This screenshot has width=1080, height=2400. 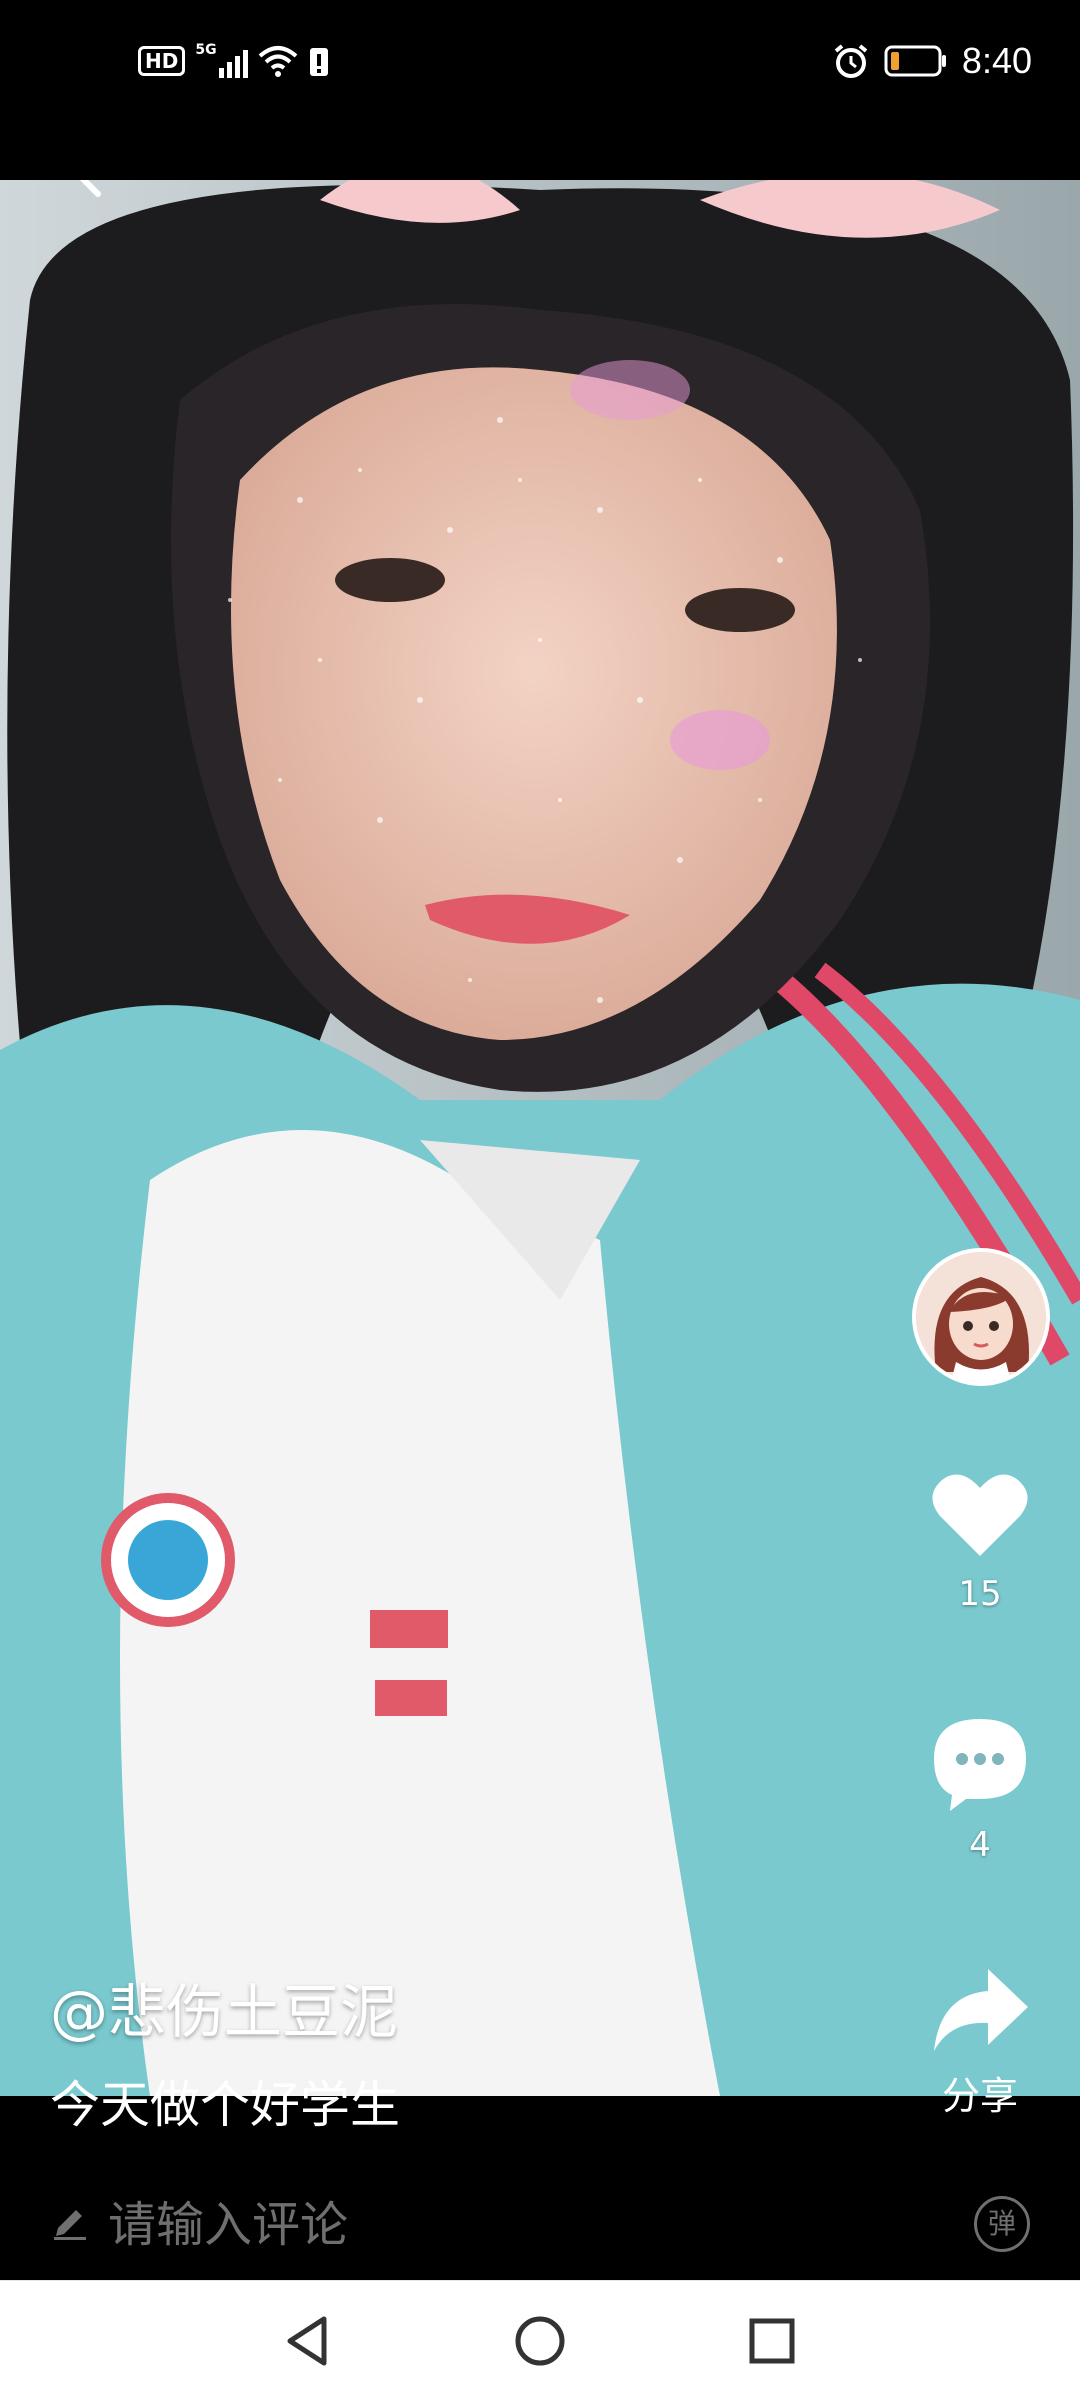 What do you see at coordinates (979, 2096) in the screenshot?
I see `share-label: 分享` at bounding box center [979, 2096].